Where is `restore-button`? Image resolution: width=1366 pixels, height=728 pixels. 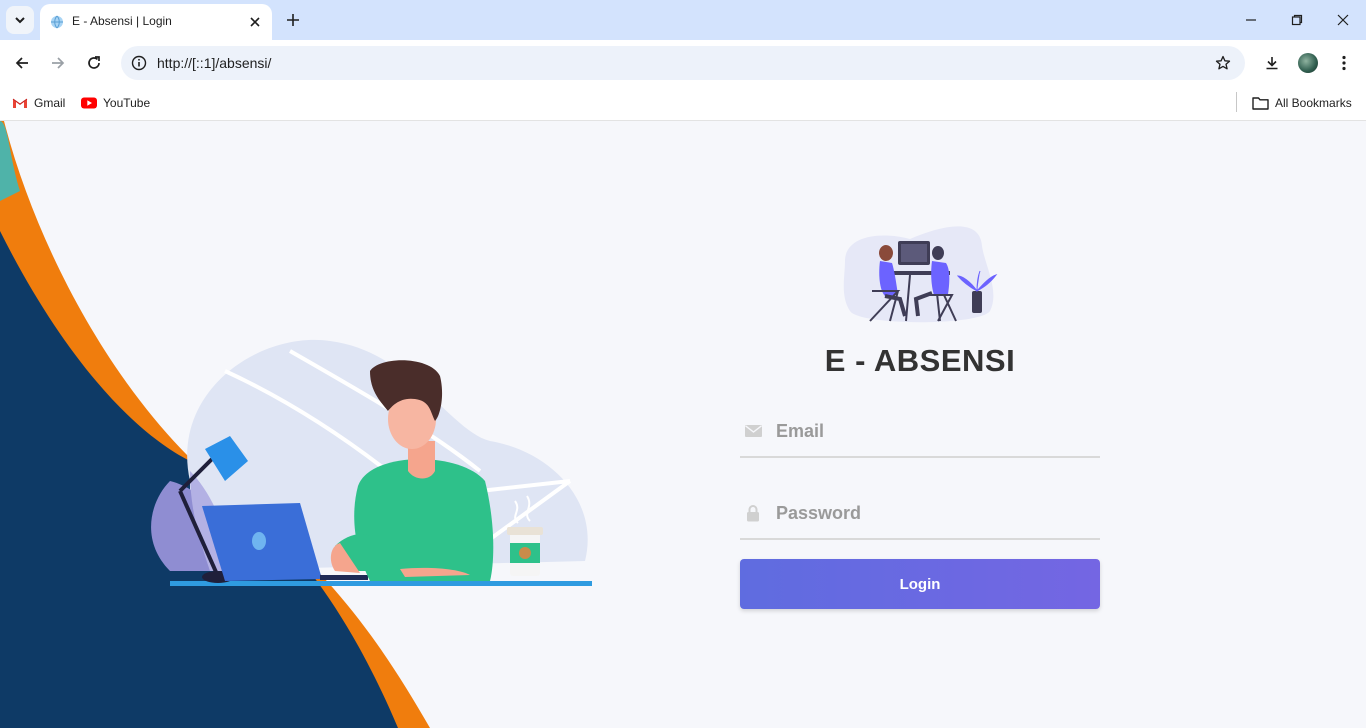
restore-button is located at coordinates (1297, 20).